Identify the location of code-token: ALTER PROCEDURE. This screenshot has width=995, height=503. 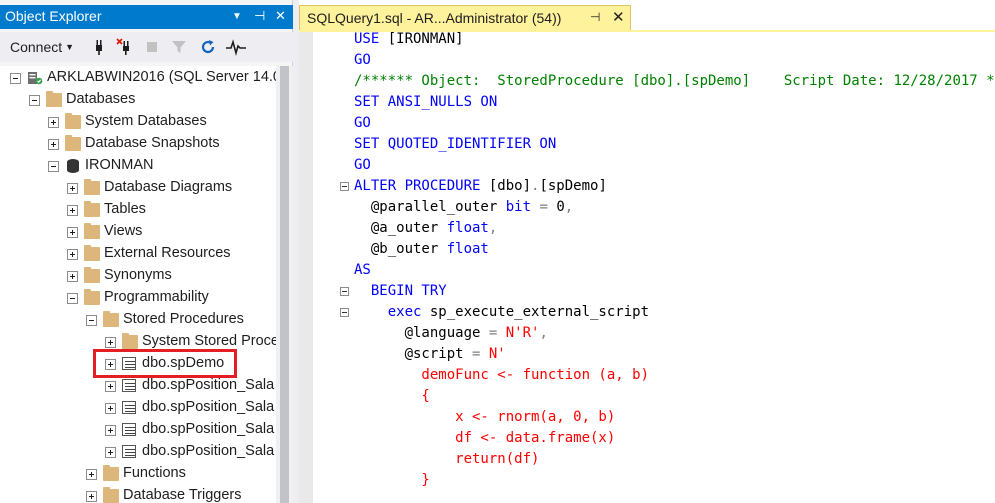
(421, 186).